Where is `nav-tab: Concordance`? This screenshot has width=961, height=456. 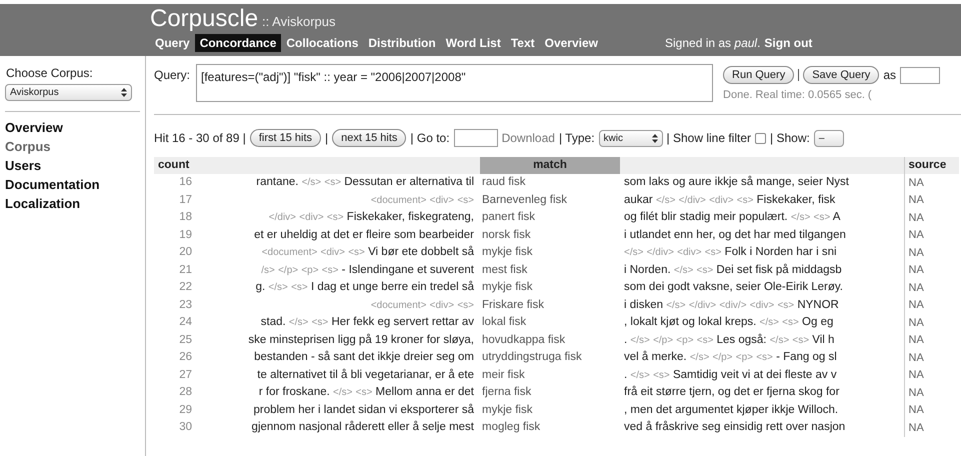 nav-tab: Concordance is located at coordinates (238, 43).